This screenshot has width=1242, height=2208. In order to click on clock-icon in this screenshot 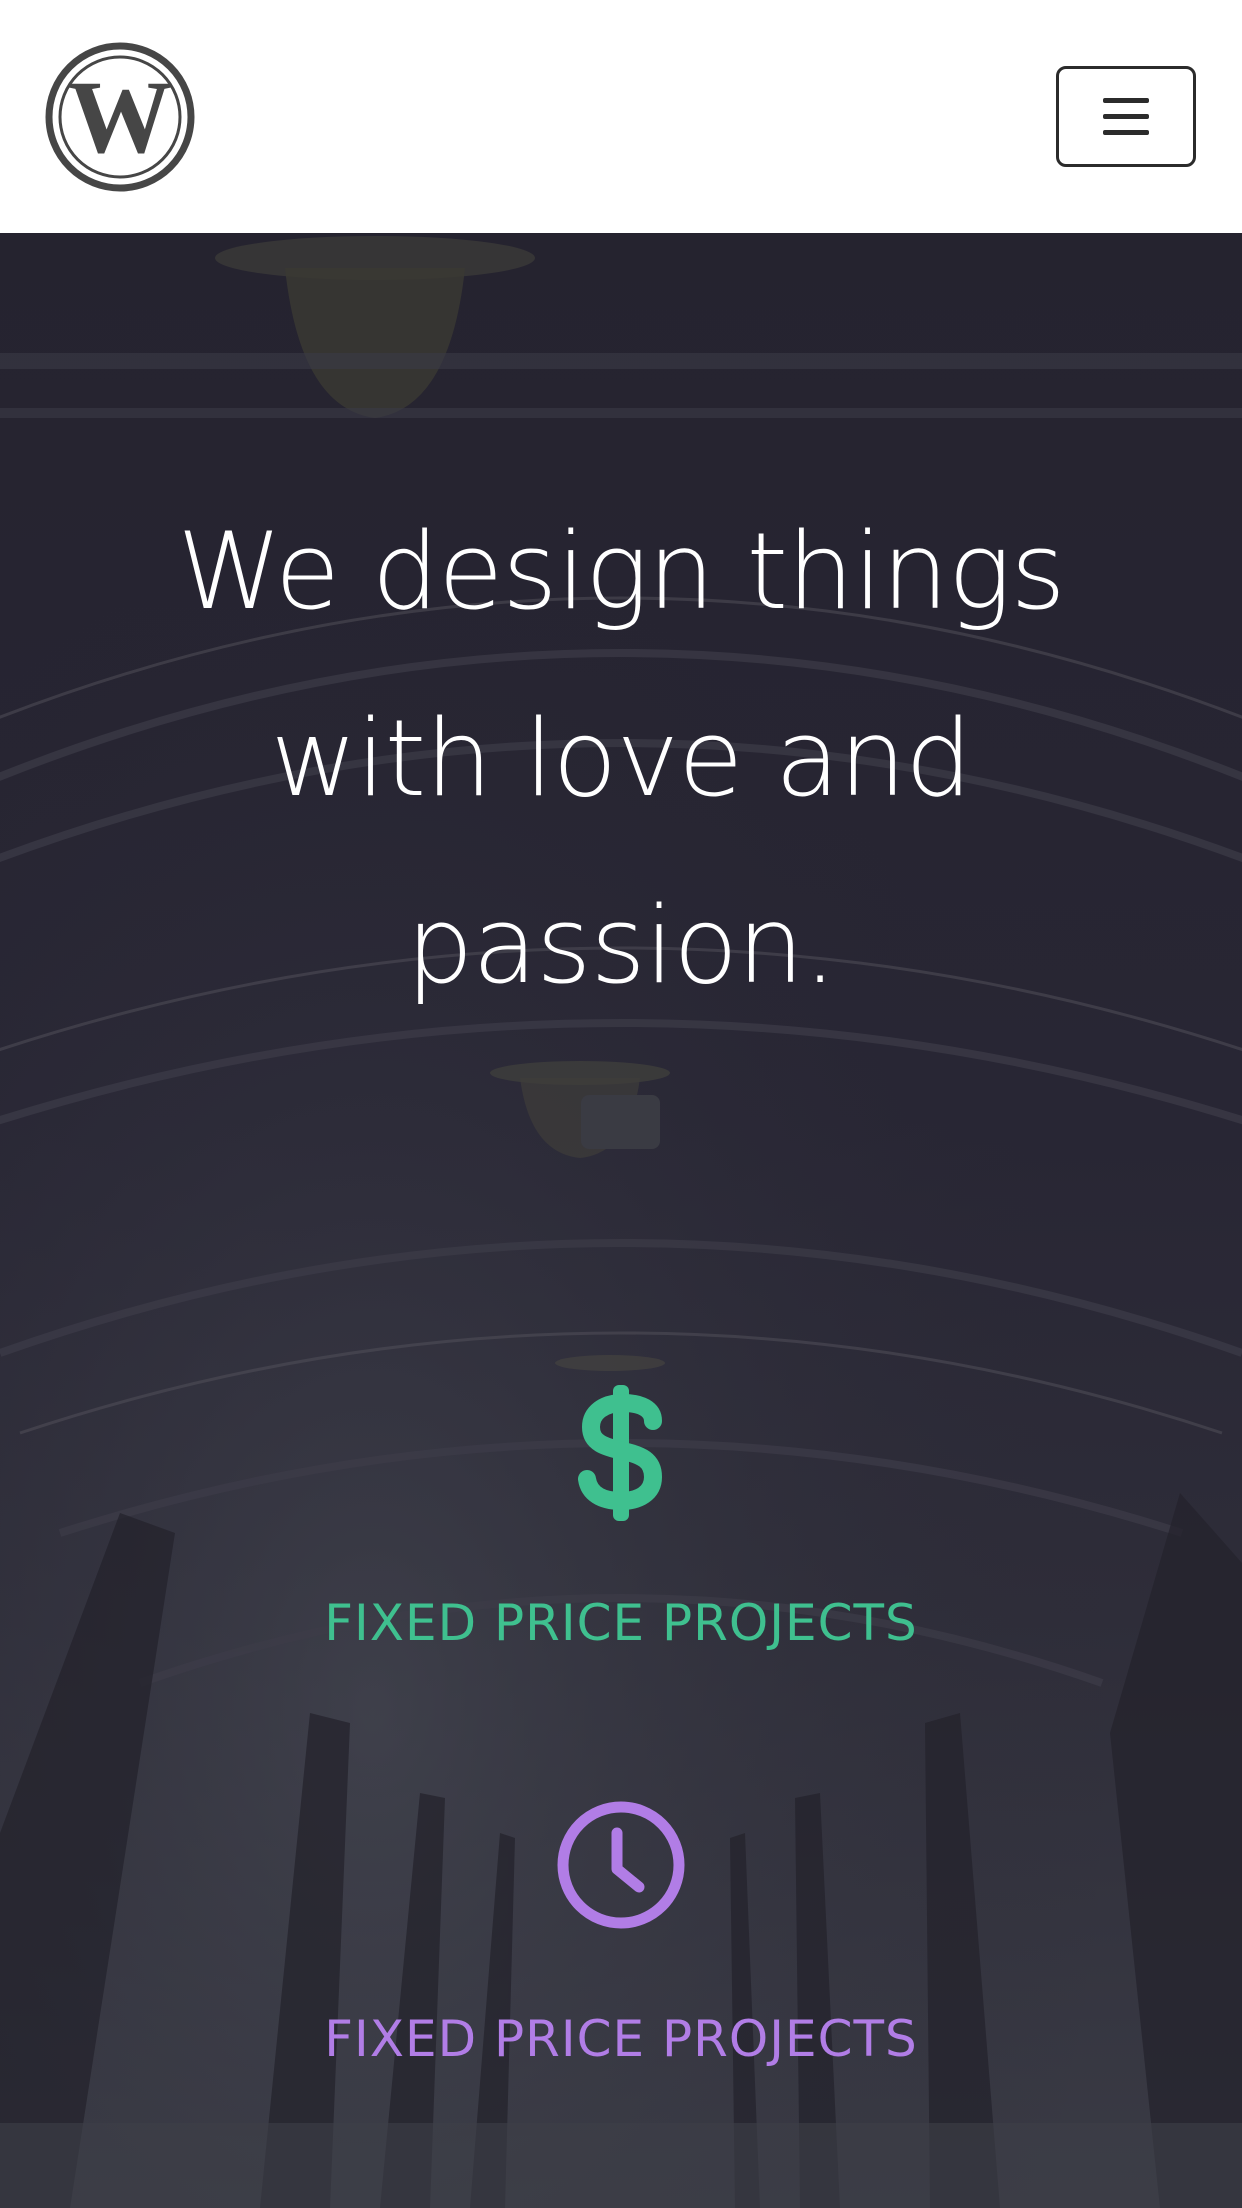, I will do `click(621, 1865)`.